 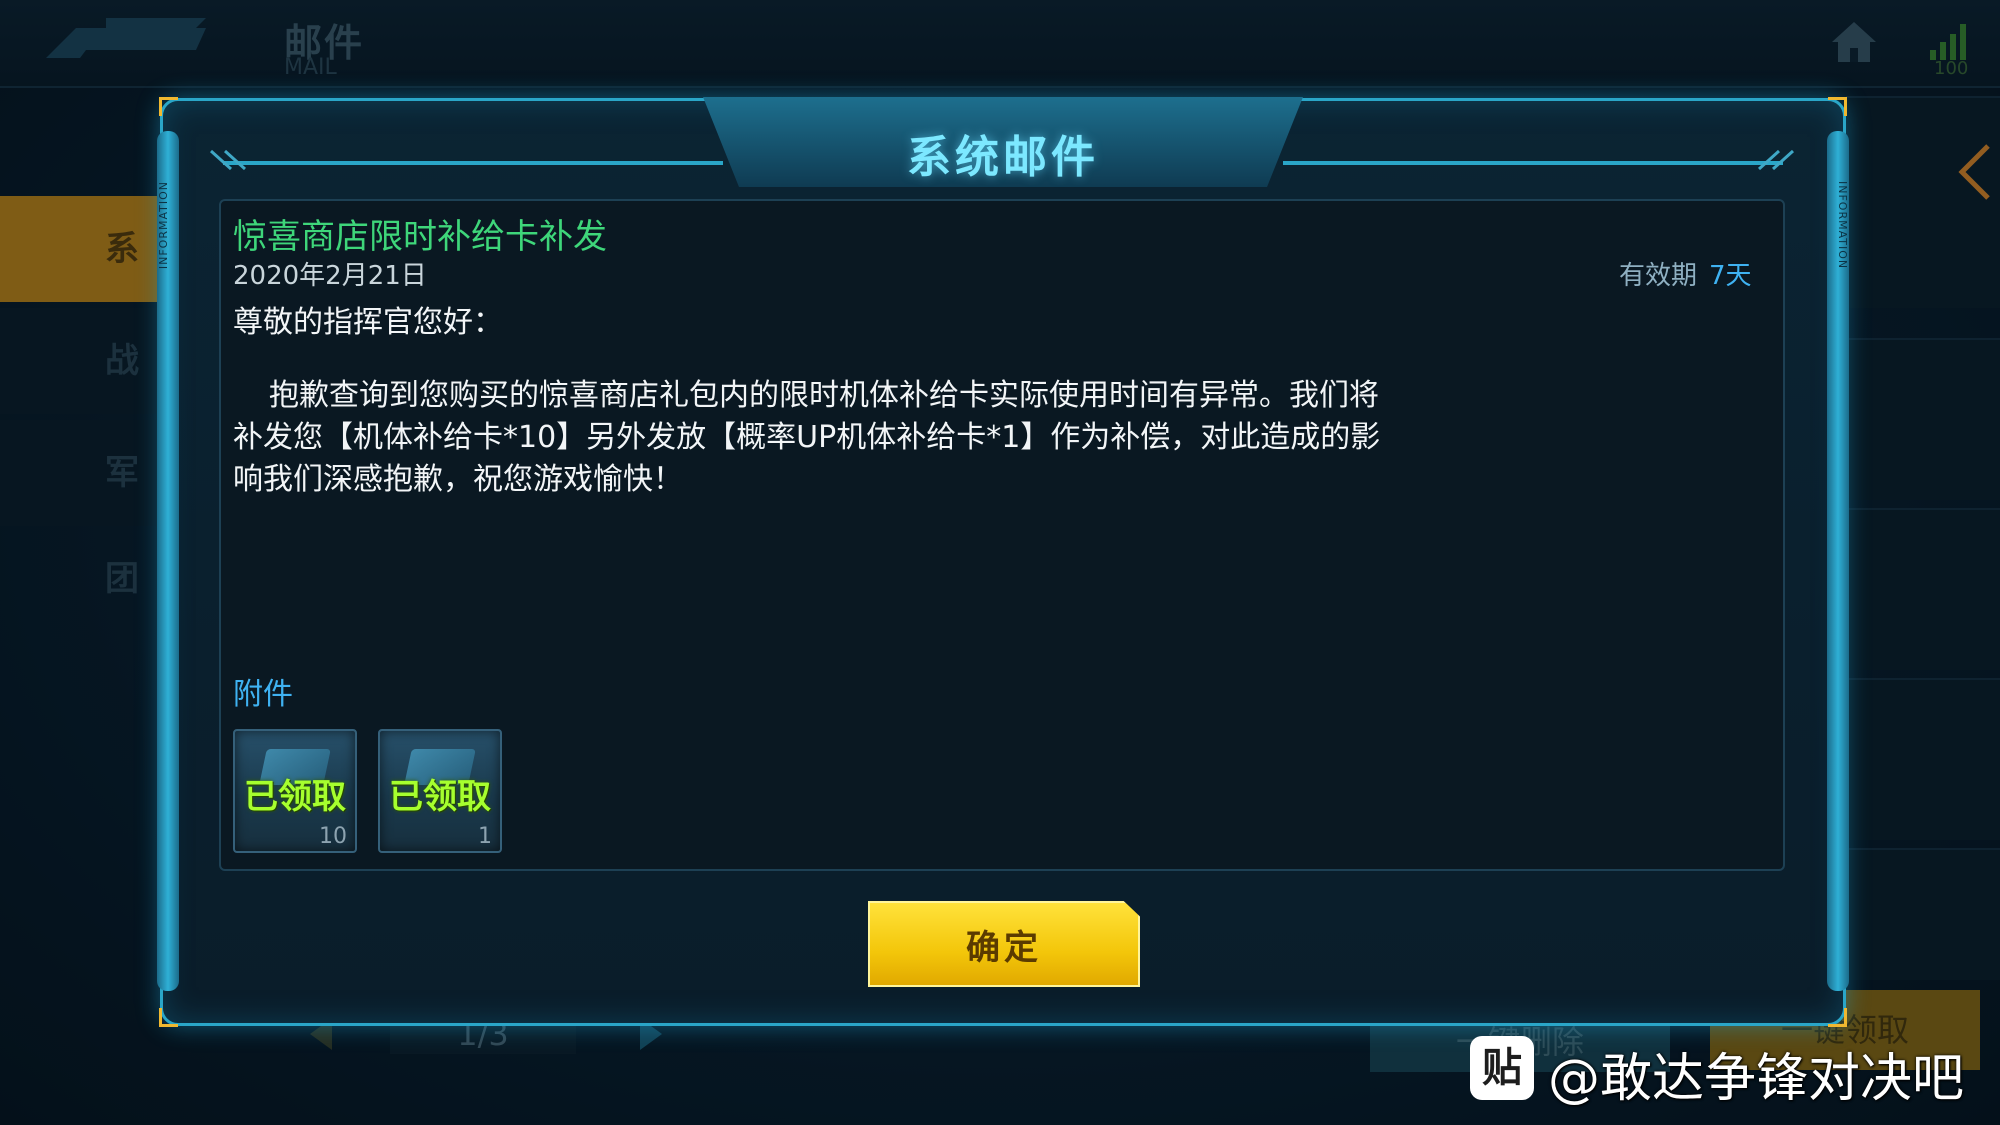 I want to click on attachment-count: 1, so click(x=485, y=836).